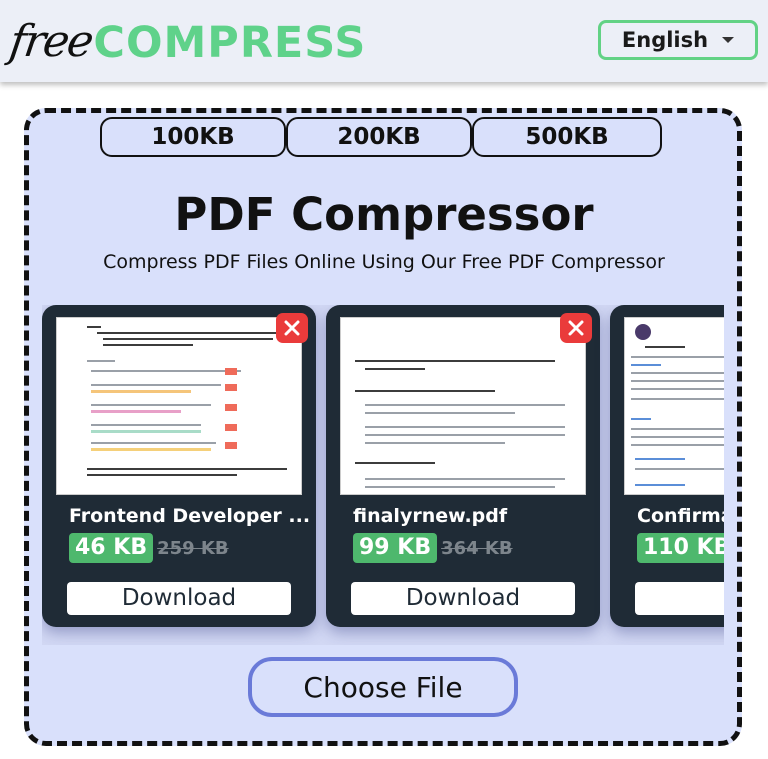 The image size is (768, 759). I want to click on choose-file-button: Choose File, so click(383, 687).